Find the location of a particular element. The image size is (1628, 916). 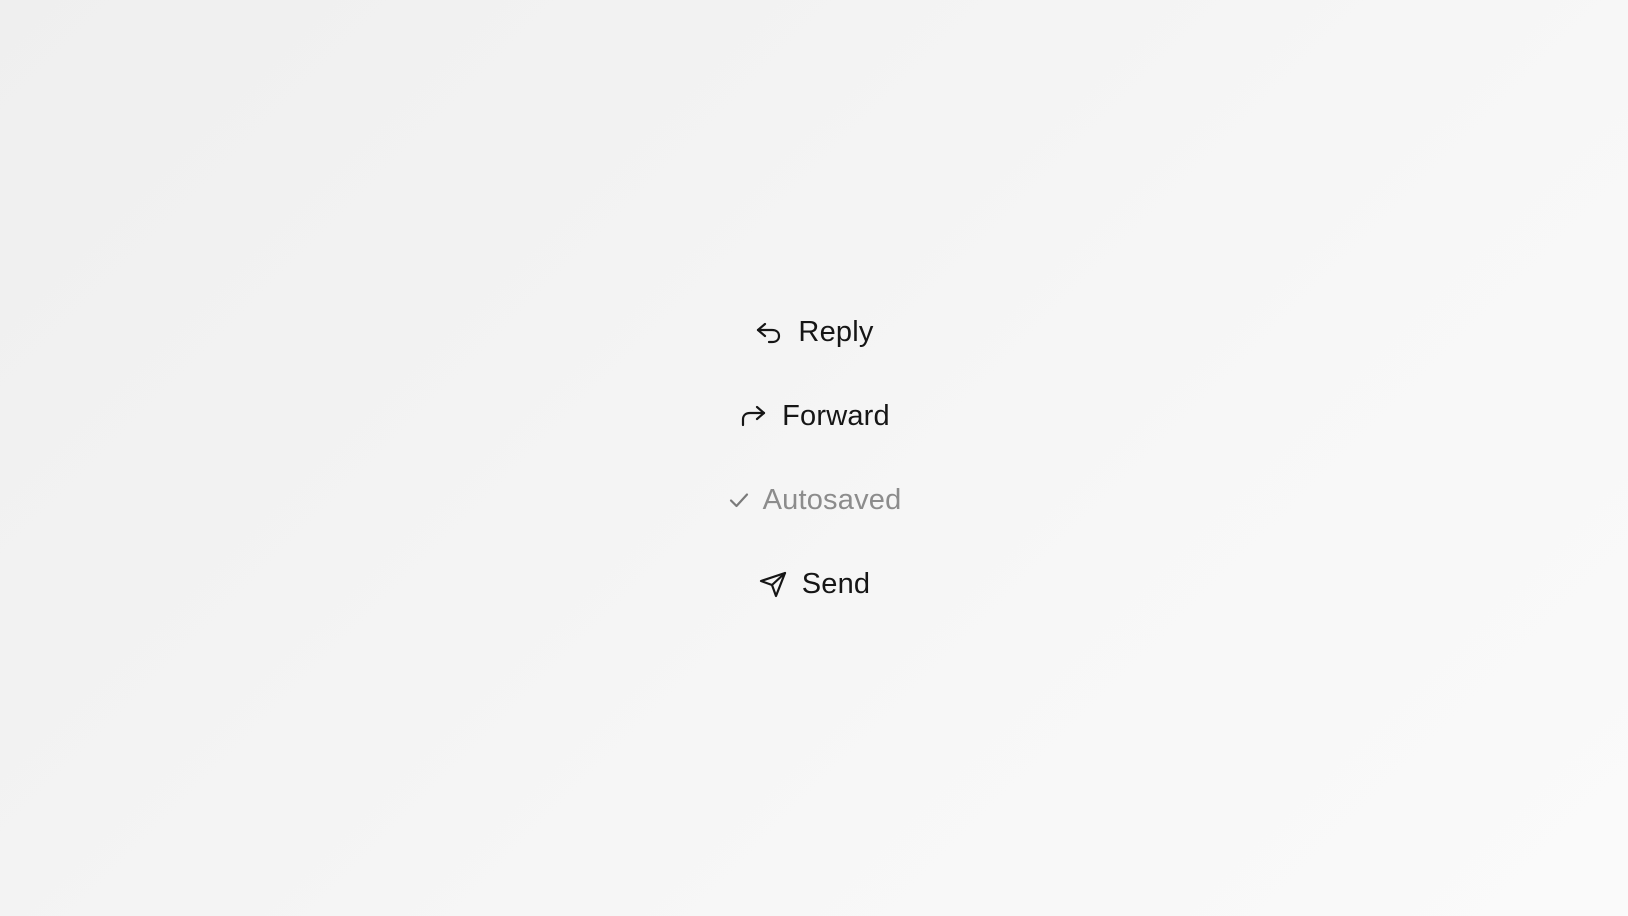

reply-arrow-icon is located at coordinates (769, 332).